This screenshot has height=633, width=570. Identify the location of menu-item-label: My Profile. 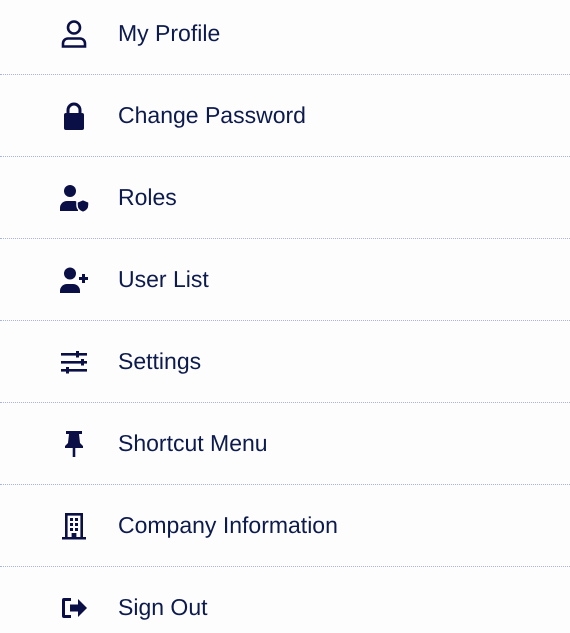
(169, 33).